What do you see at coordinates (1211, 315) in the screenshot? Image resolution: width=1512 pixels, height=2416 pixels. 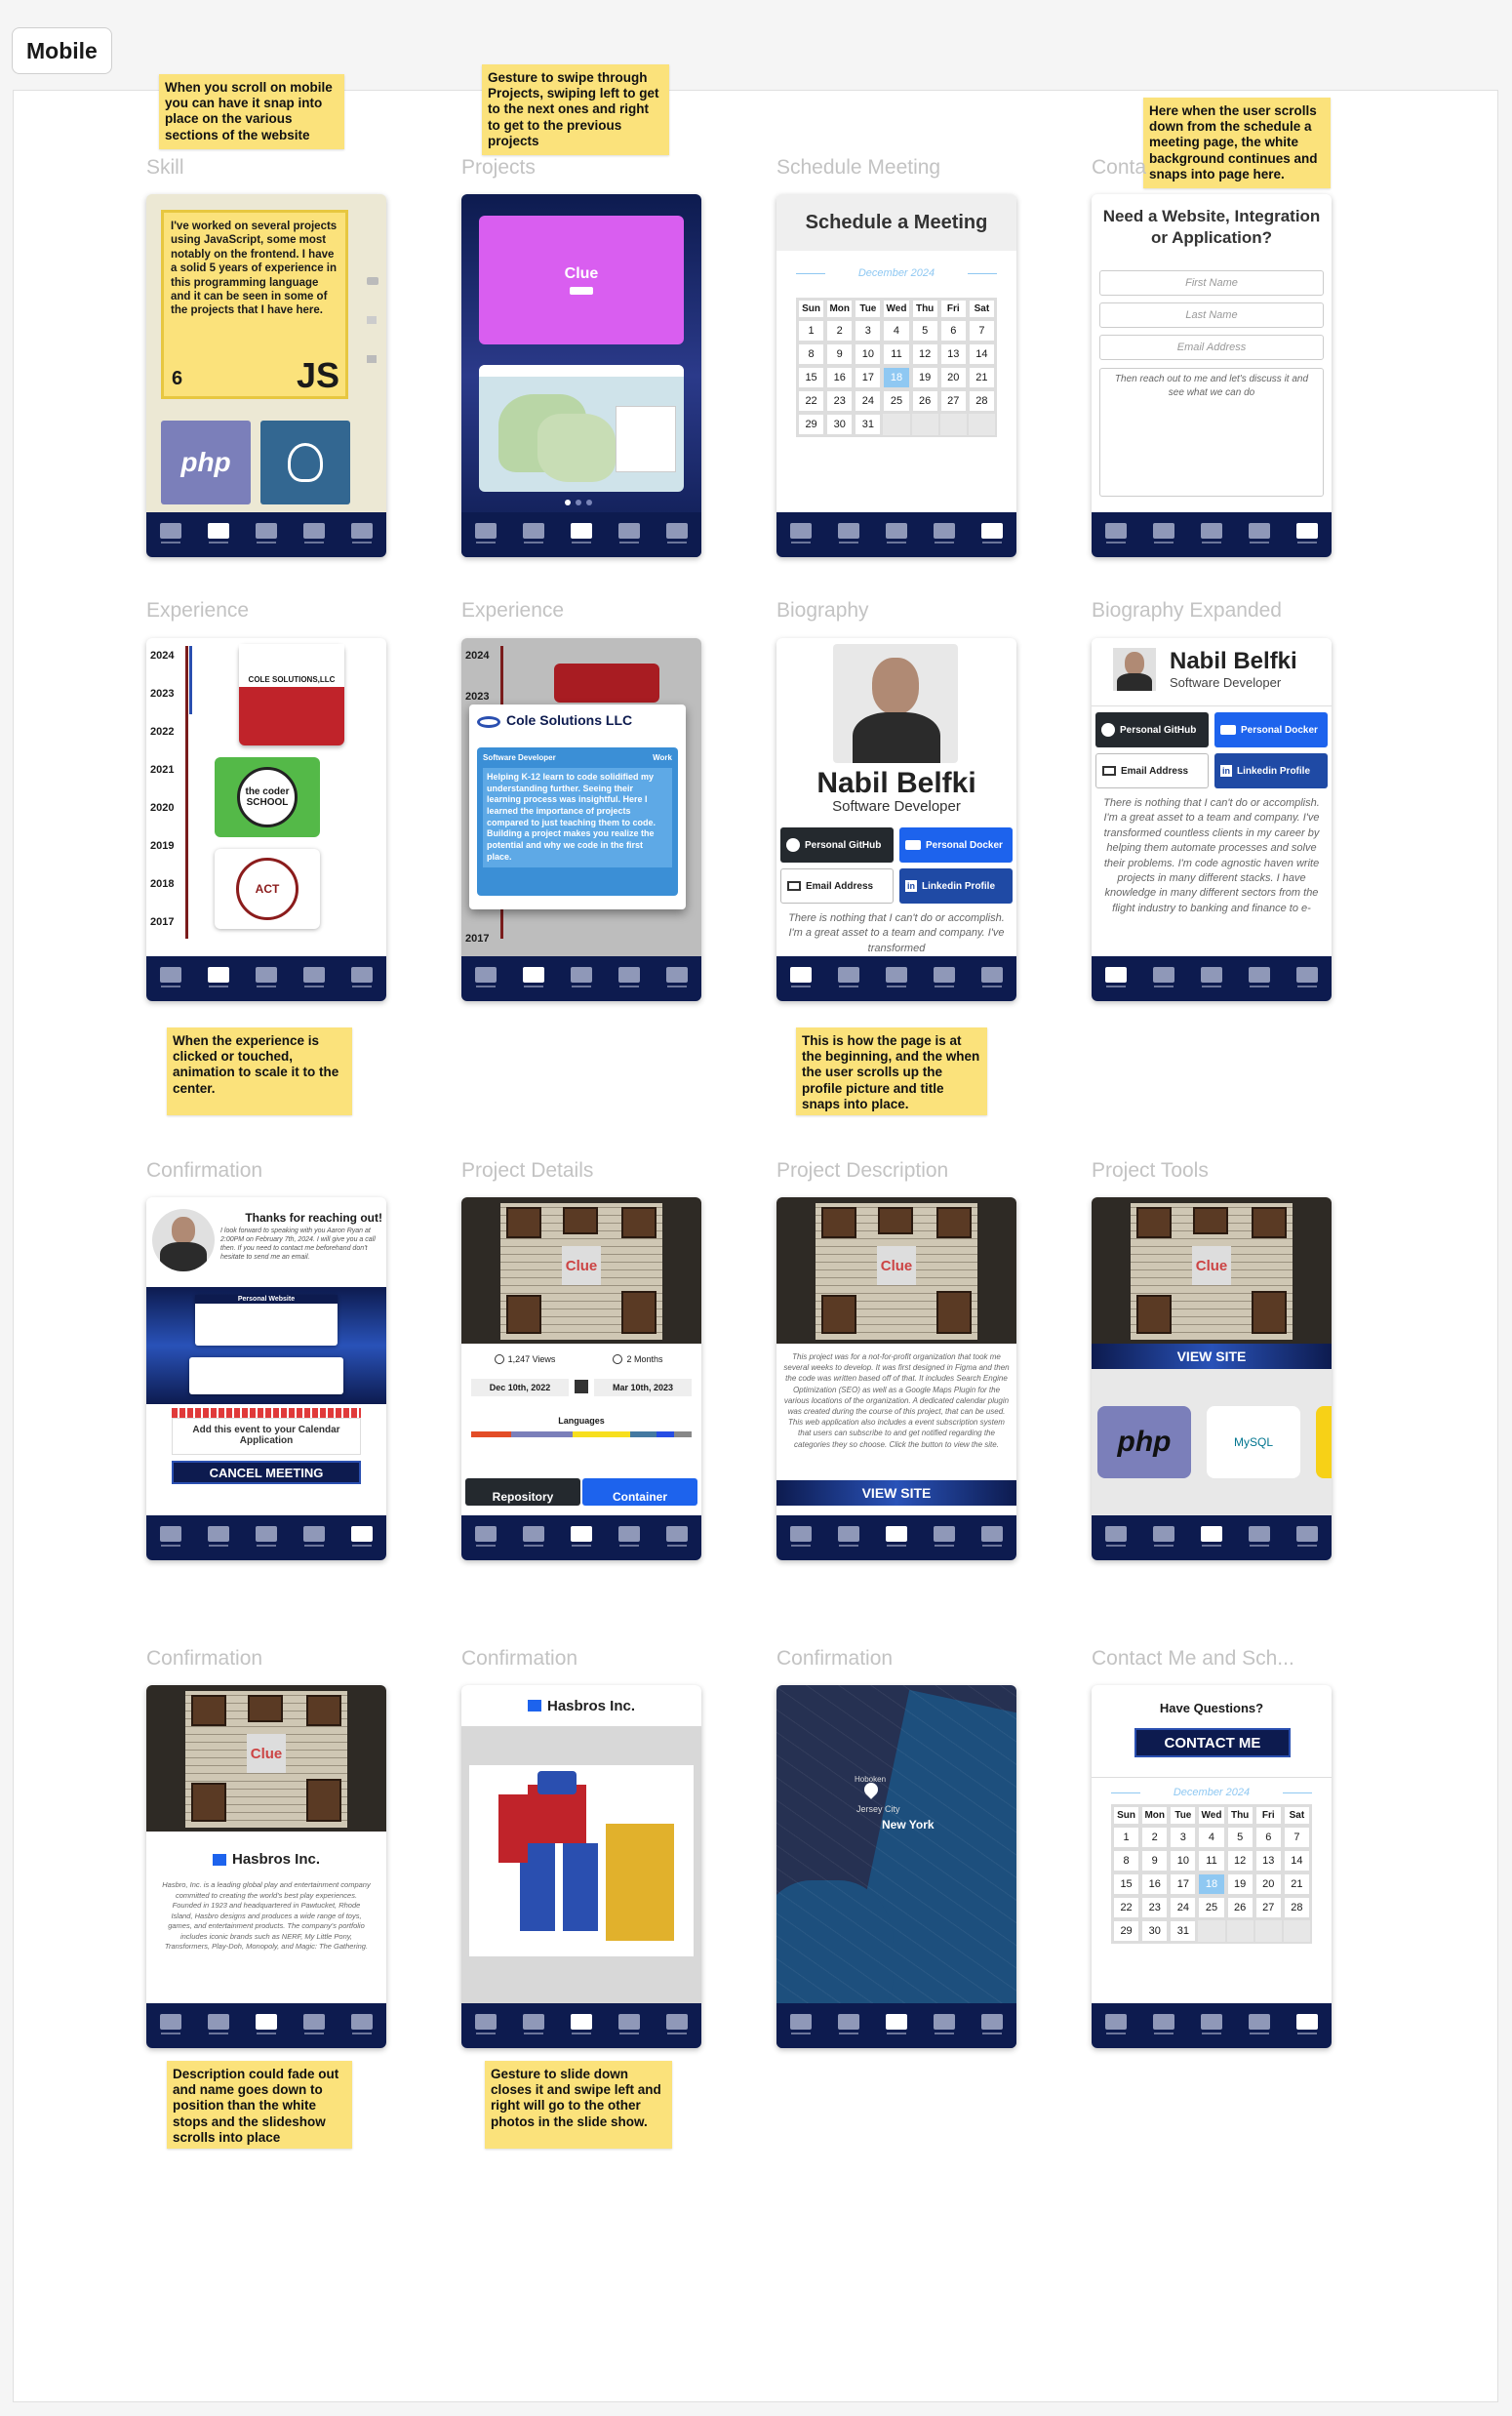 I see `last-name-field: Last Name` at bounding box center [1211, 315].